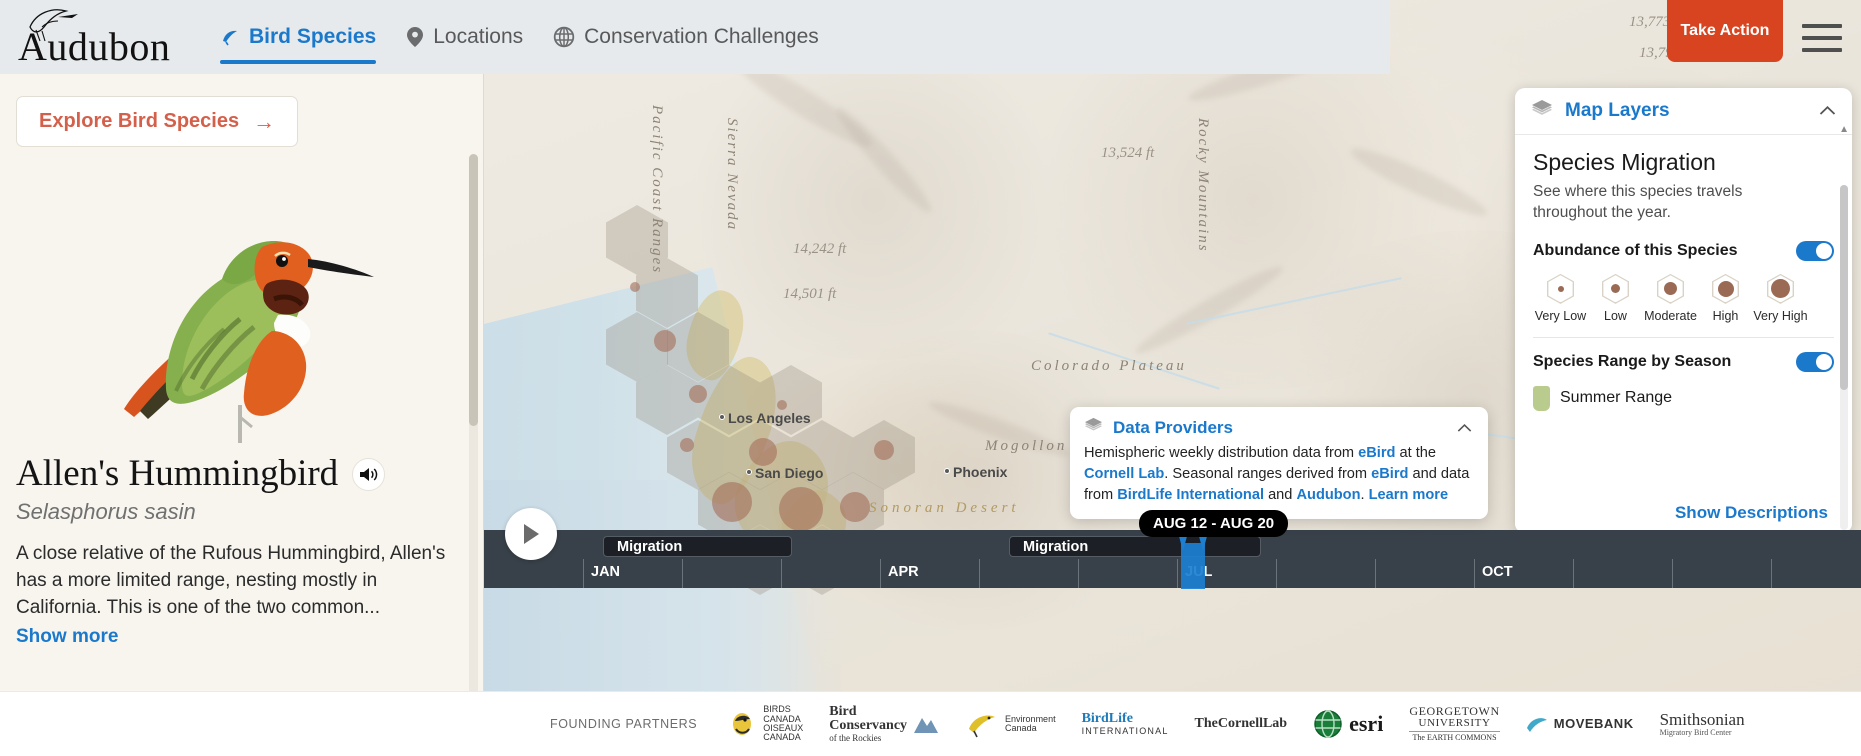 The height and width of the screenshot is (756, 1861). What do you see at coordinates (732, 175) in the screenshot?
I see `region-label-sierra-nevada: Sierra Nevada` at bounding box center [732, 175].